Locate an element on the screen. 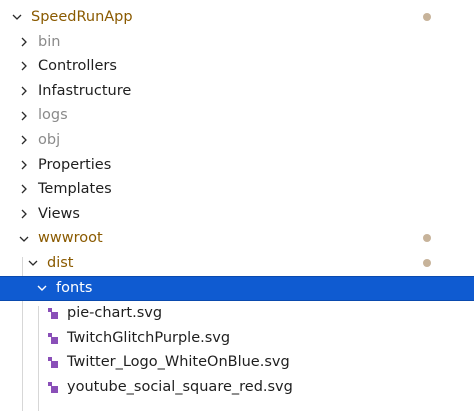 The height and width of the screenshot is (411, 474). tree-row-label: SpeedRunApp is located at coordinates (82, 17).